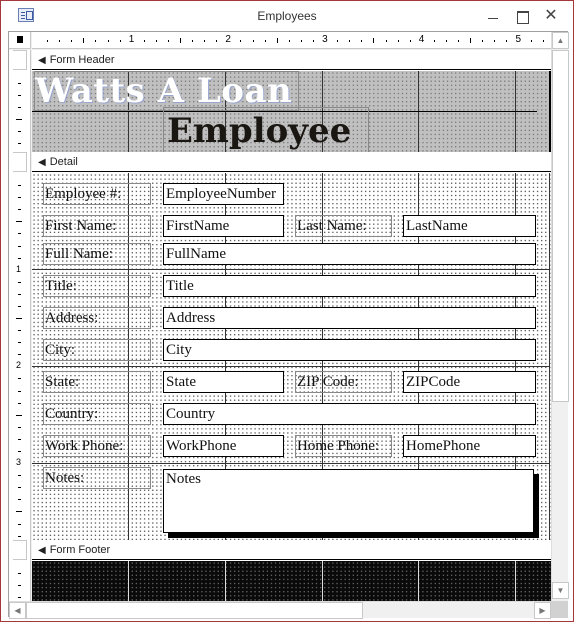  I want to click on employee-number-label: Employee #:, so click(97, 194).